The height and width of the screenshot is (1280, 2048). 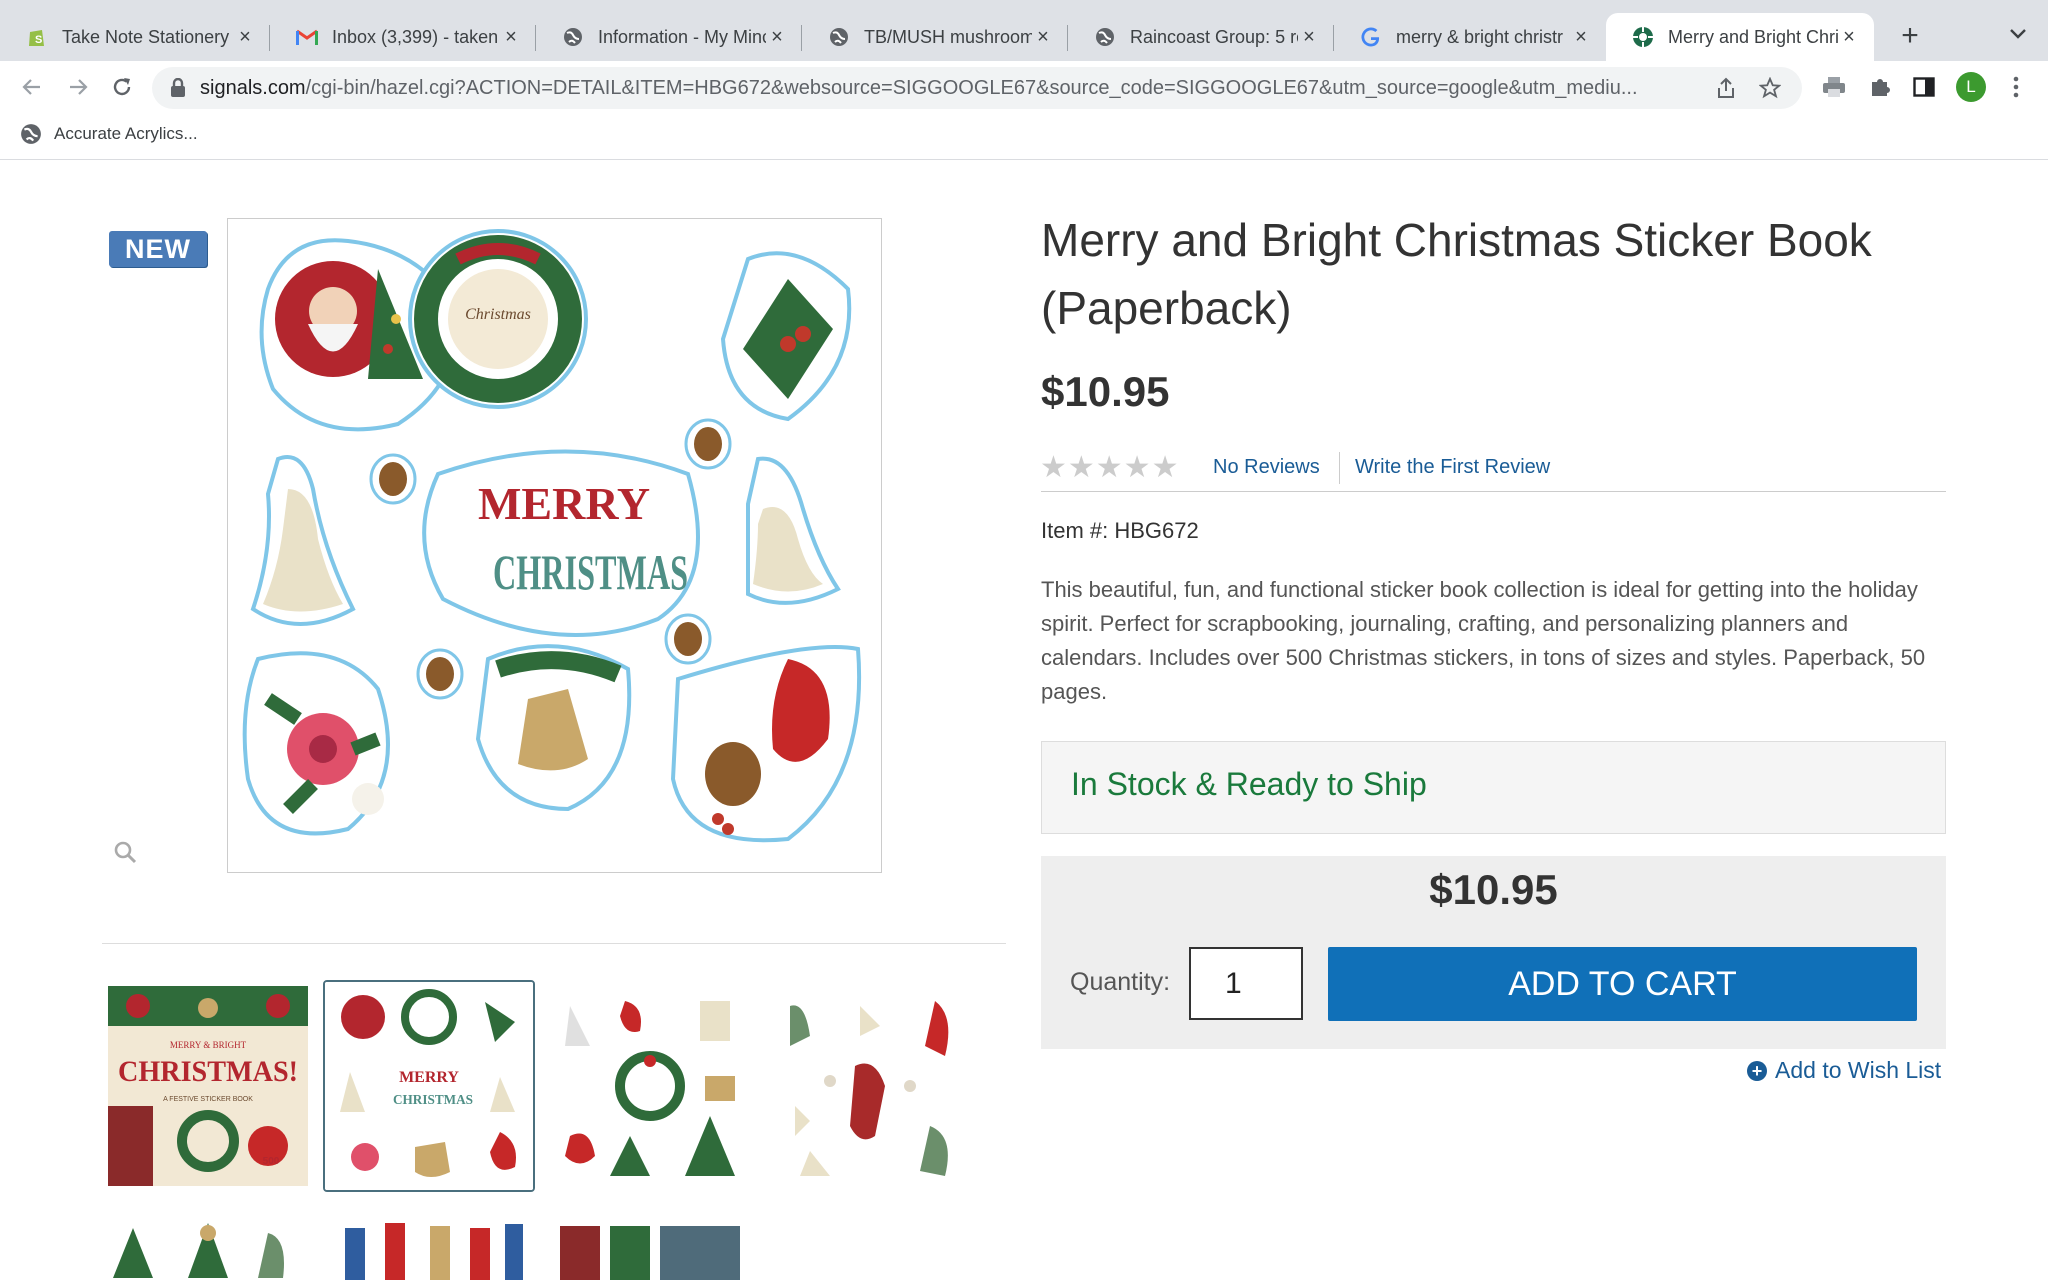 What do you see at coordinates (208, 1071) in the screenshot?
I see `svg-text: CHRISTMAS!` at bounding box center [208, 1071].